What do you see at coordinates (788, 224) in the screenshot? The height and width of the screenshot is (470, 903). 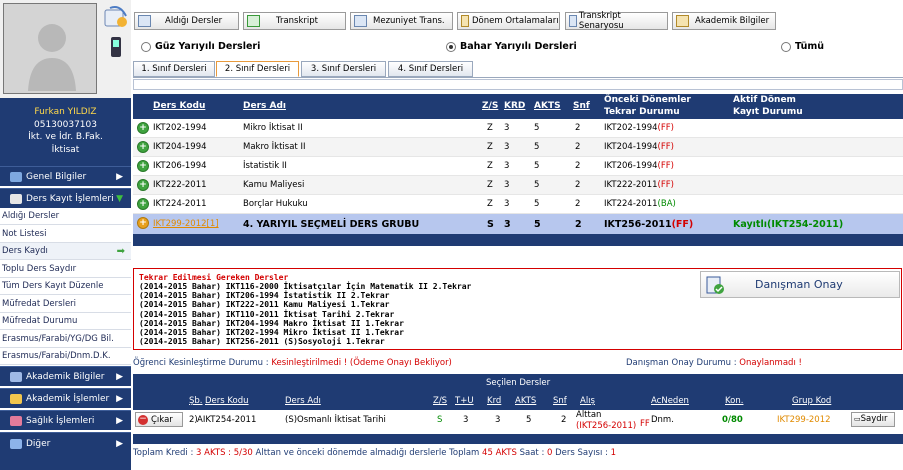 I see `course-active-status: Kayıtlı(IKT254-2011)` at bounding box center [788, 224].